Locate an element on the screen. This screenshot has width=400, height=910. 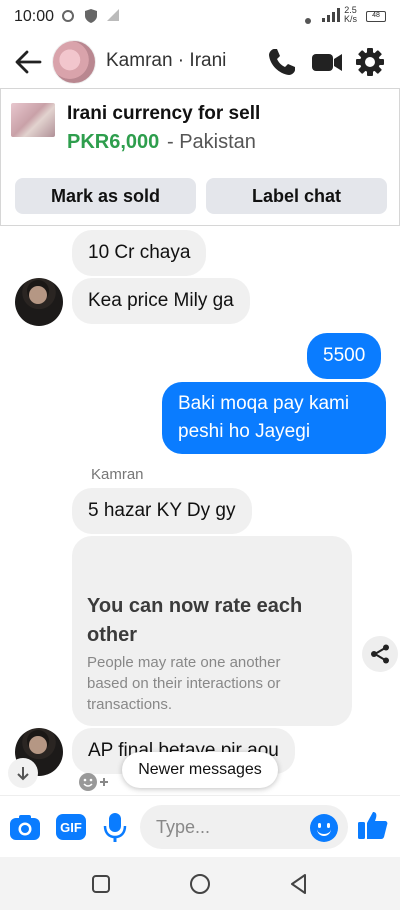
sender-name-label: Kamran is located at coordinates (117, 474).